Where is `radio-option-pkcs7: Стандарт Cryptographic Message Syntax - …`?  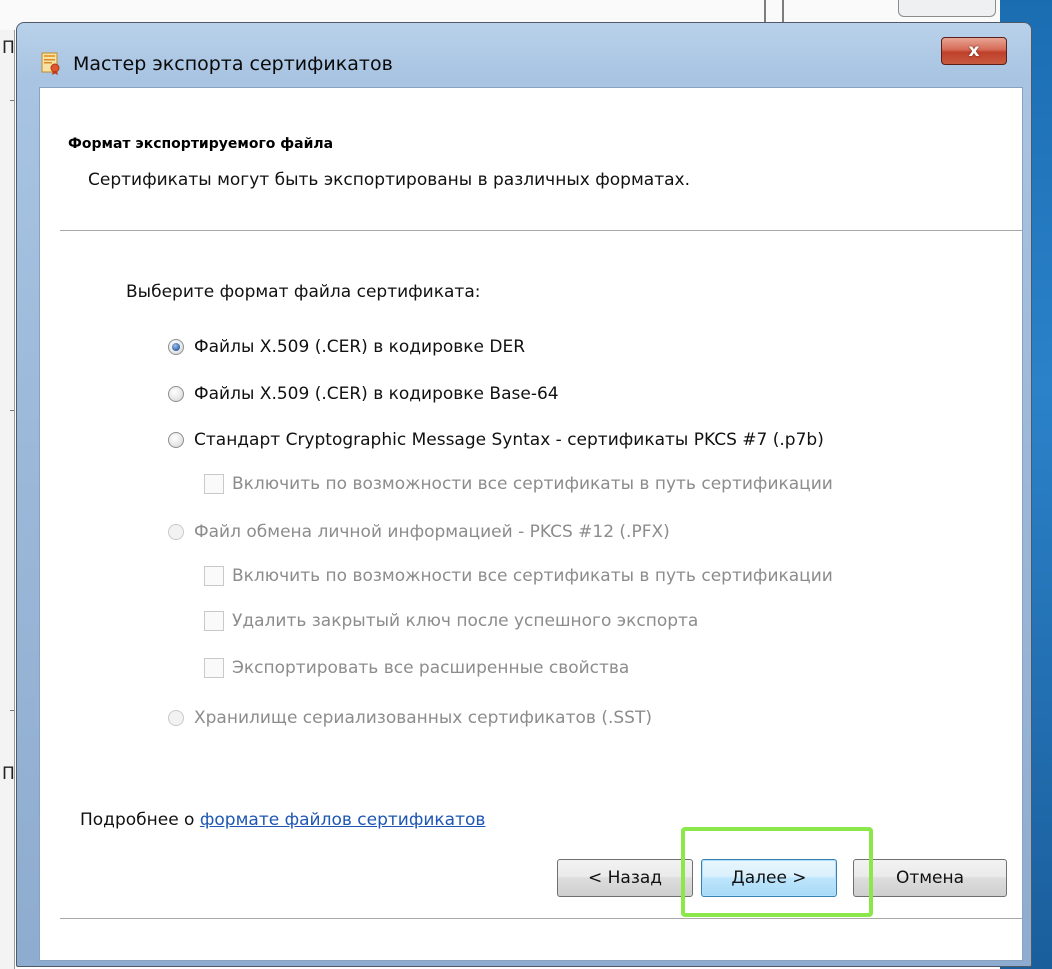
radio-option-pkcs7: Стандарт Cryptographic Message Syntax - … is located at coordinates (496, 440).